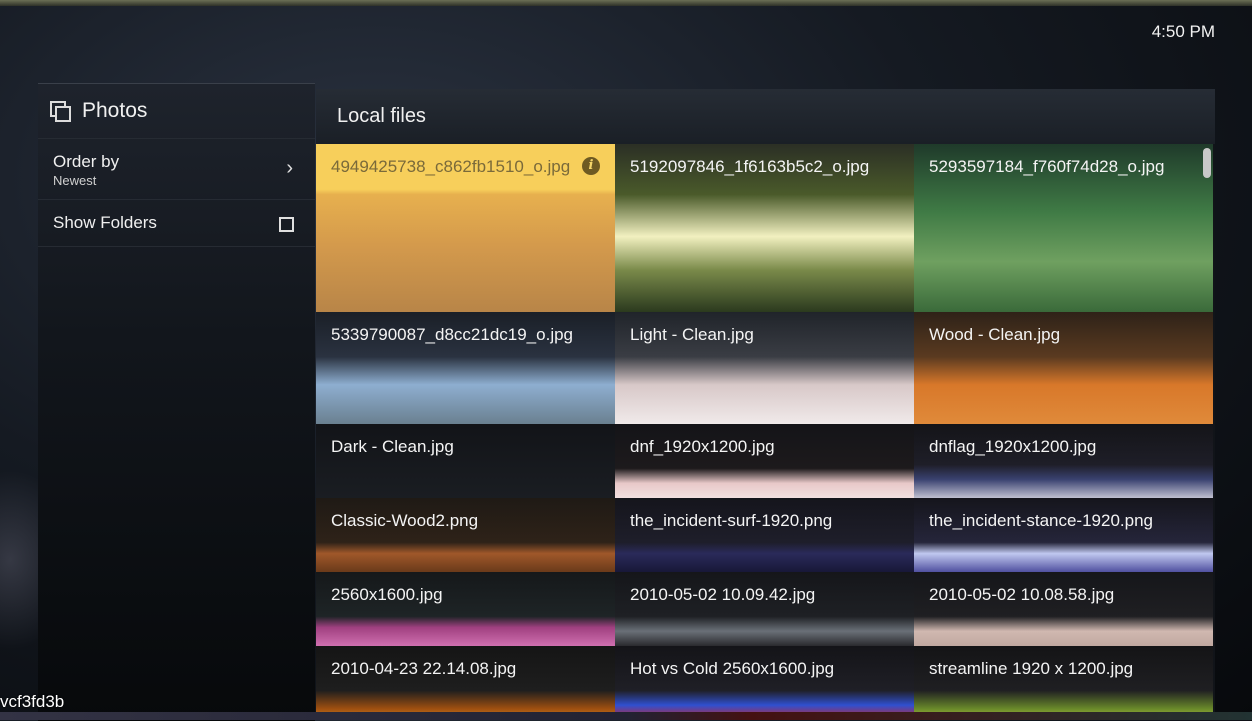 The width and height of the screenshot is (1252, 721). What do you see at coordinates (32, 701) in the screenshot?
I see `watermark-text: vcf3fd3b` at bounding box center [32, 701].